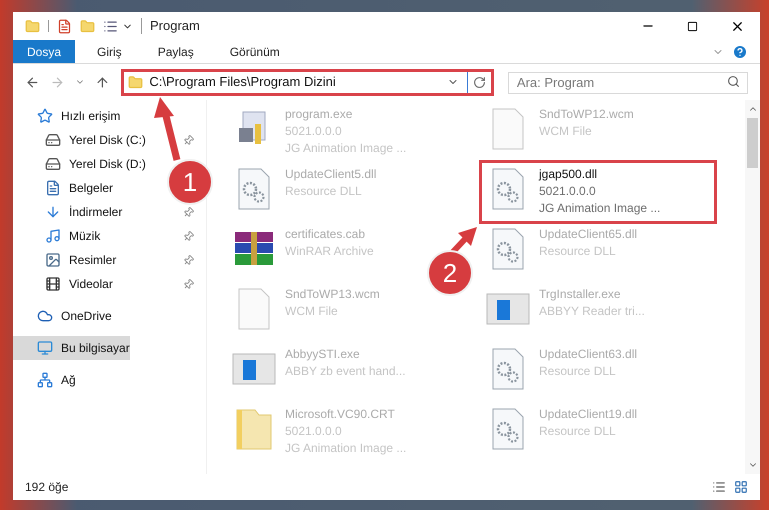 Image resolution: width=769 pixels, height=510 pixels. What do you see at coordinates (340, 414) in the screenshot?
I see `file-name: Microsoft.VC90.CRT` at bounding box center [340, 414].